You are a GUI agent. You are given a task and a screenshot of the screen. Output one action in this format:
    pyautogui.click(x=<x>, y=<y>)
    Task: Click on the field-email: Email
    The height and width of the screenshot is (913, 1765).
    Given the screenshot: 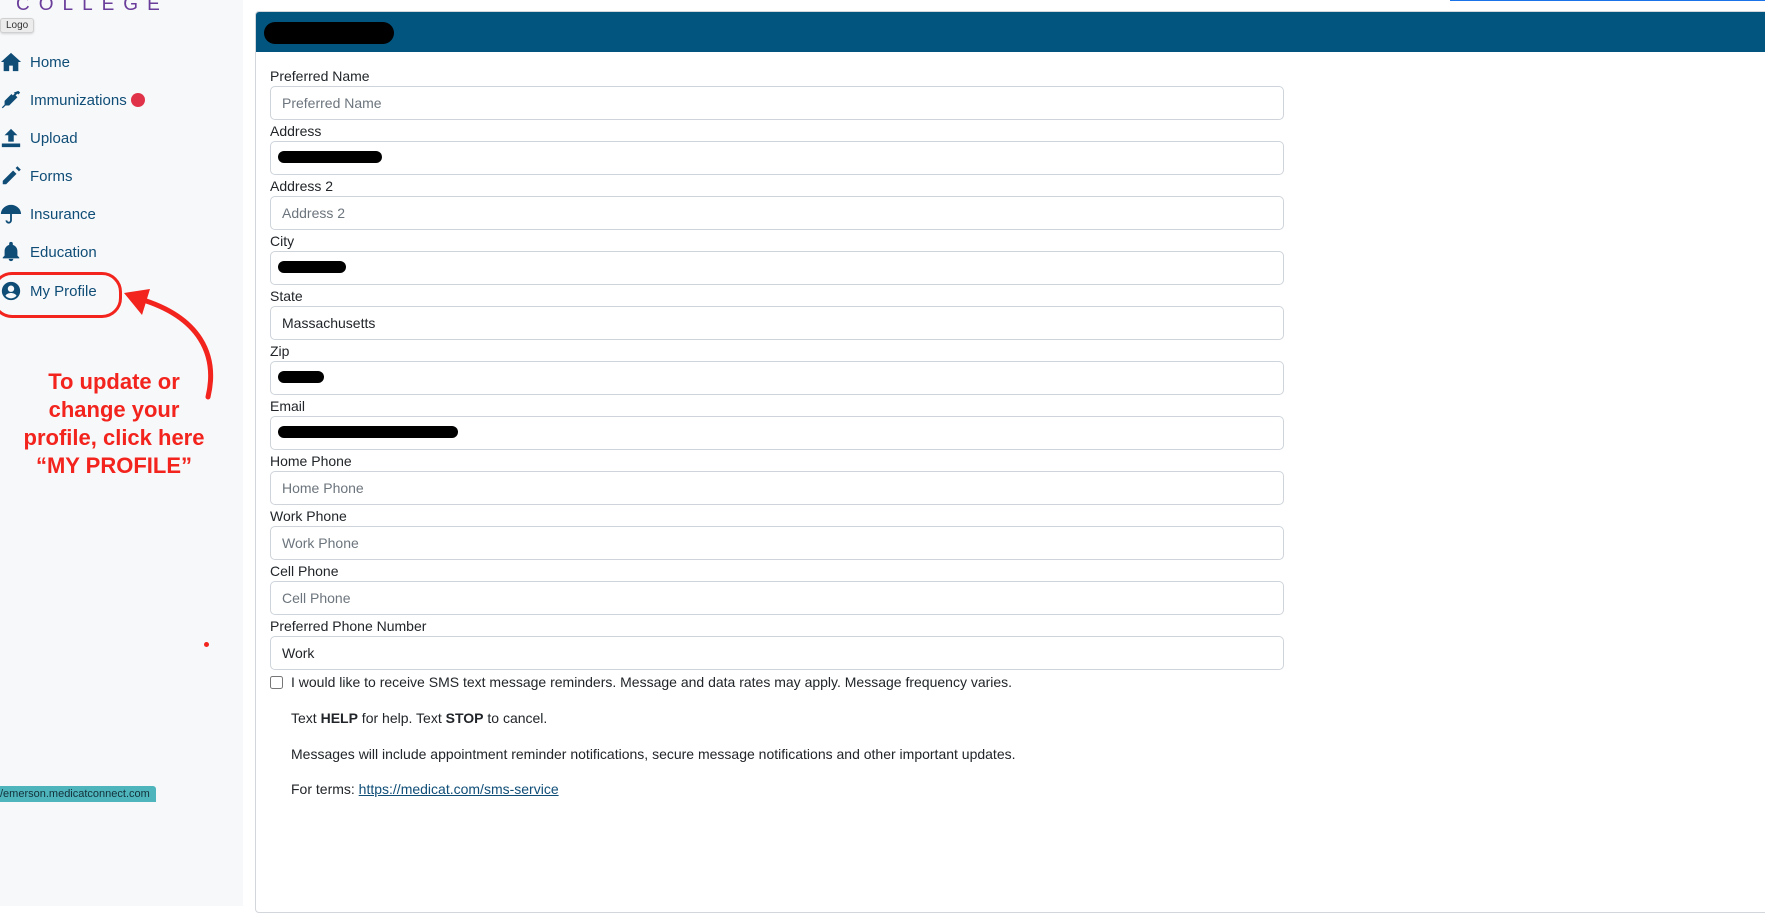 What is the action you would take?
    pyautogui.click(x=777, y=423)
    